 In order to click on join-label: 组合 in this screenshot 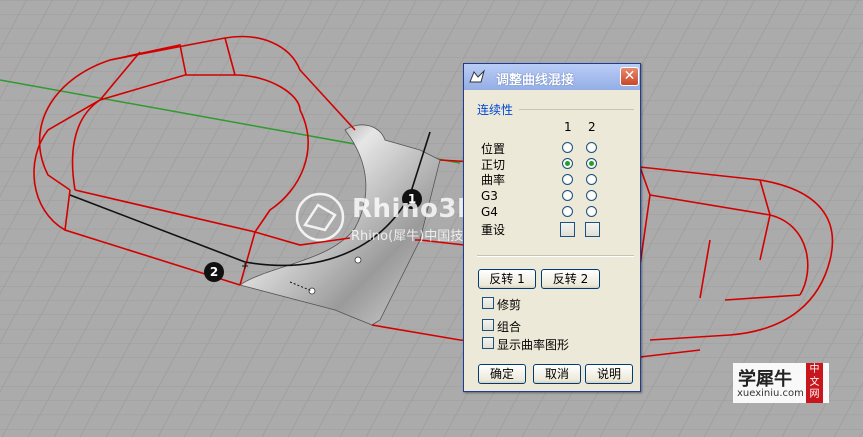, I will do `click(509, 327)`.